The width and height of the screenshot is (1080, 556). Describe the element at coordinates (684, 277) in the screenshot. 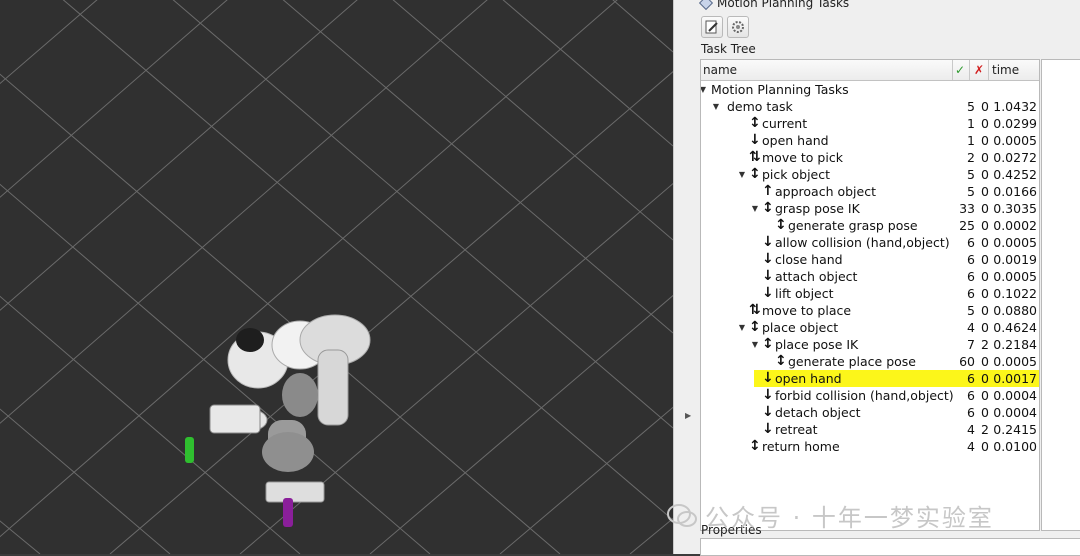

I see `panel-splitter: ▶` at that location.